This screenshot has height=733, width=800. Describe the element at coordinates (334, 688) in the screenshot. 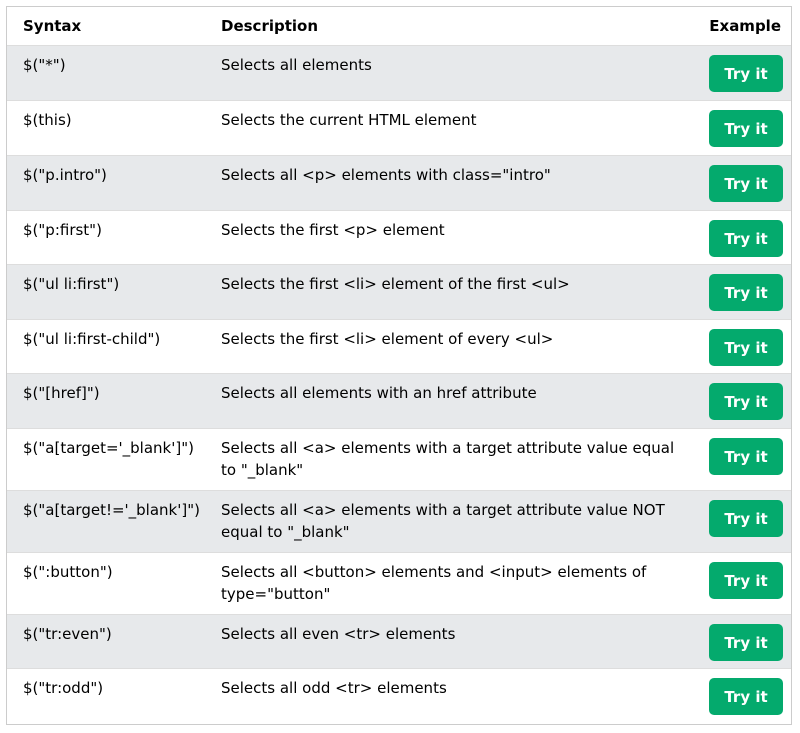

I see `description-cell: Selects all odd <tr> elements` at that location.